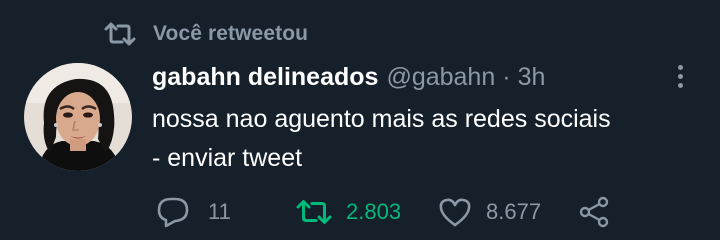 Image resolution: width=720 pixels, height=240 pixels. I want to click on share-button, so click(594, 212).